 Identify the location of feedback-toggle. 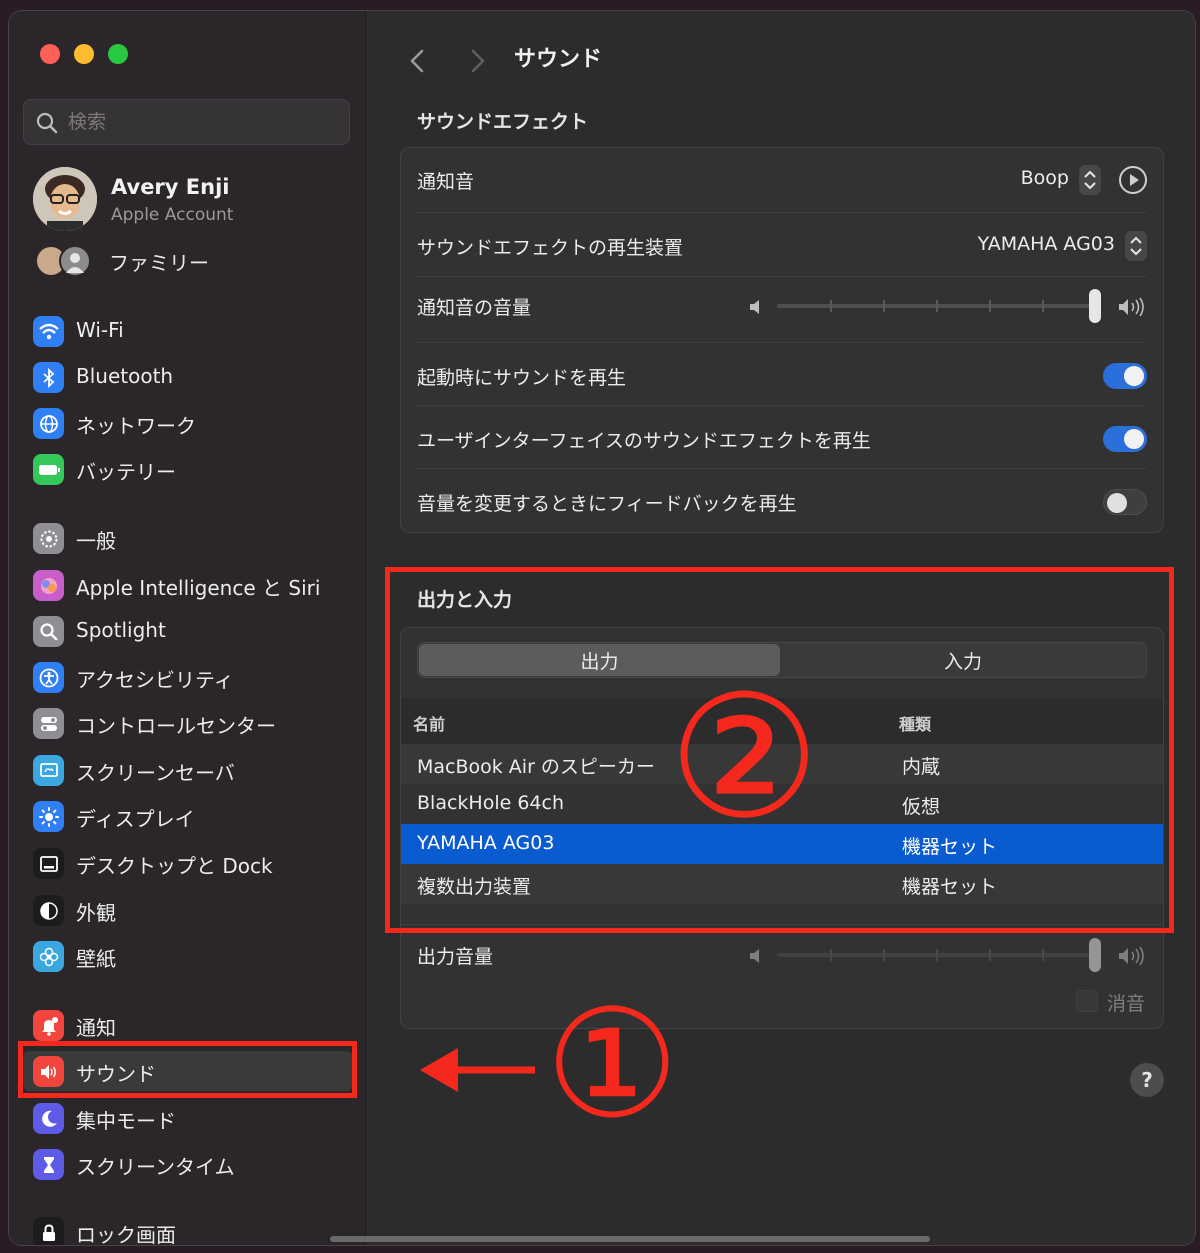
(1125, 502).